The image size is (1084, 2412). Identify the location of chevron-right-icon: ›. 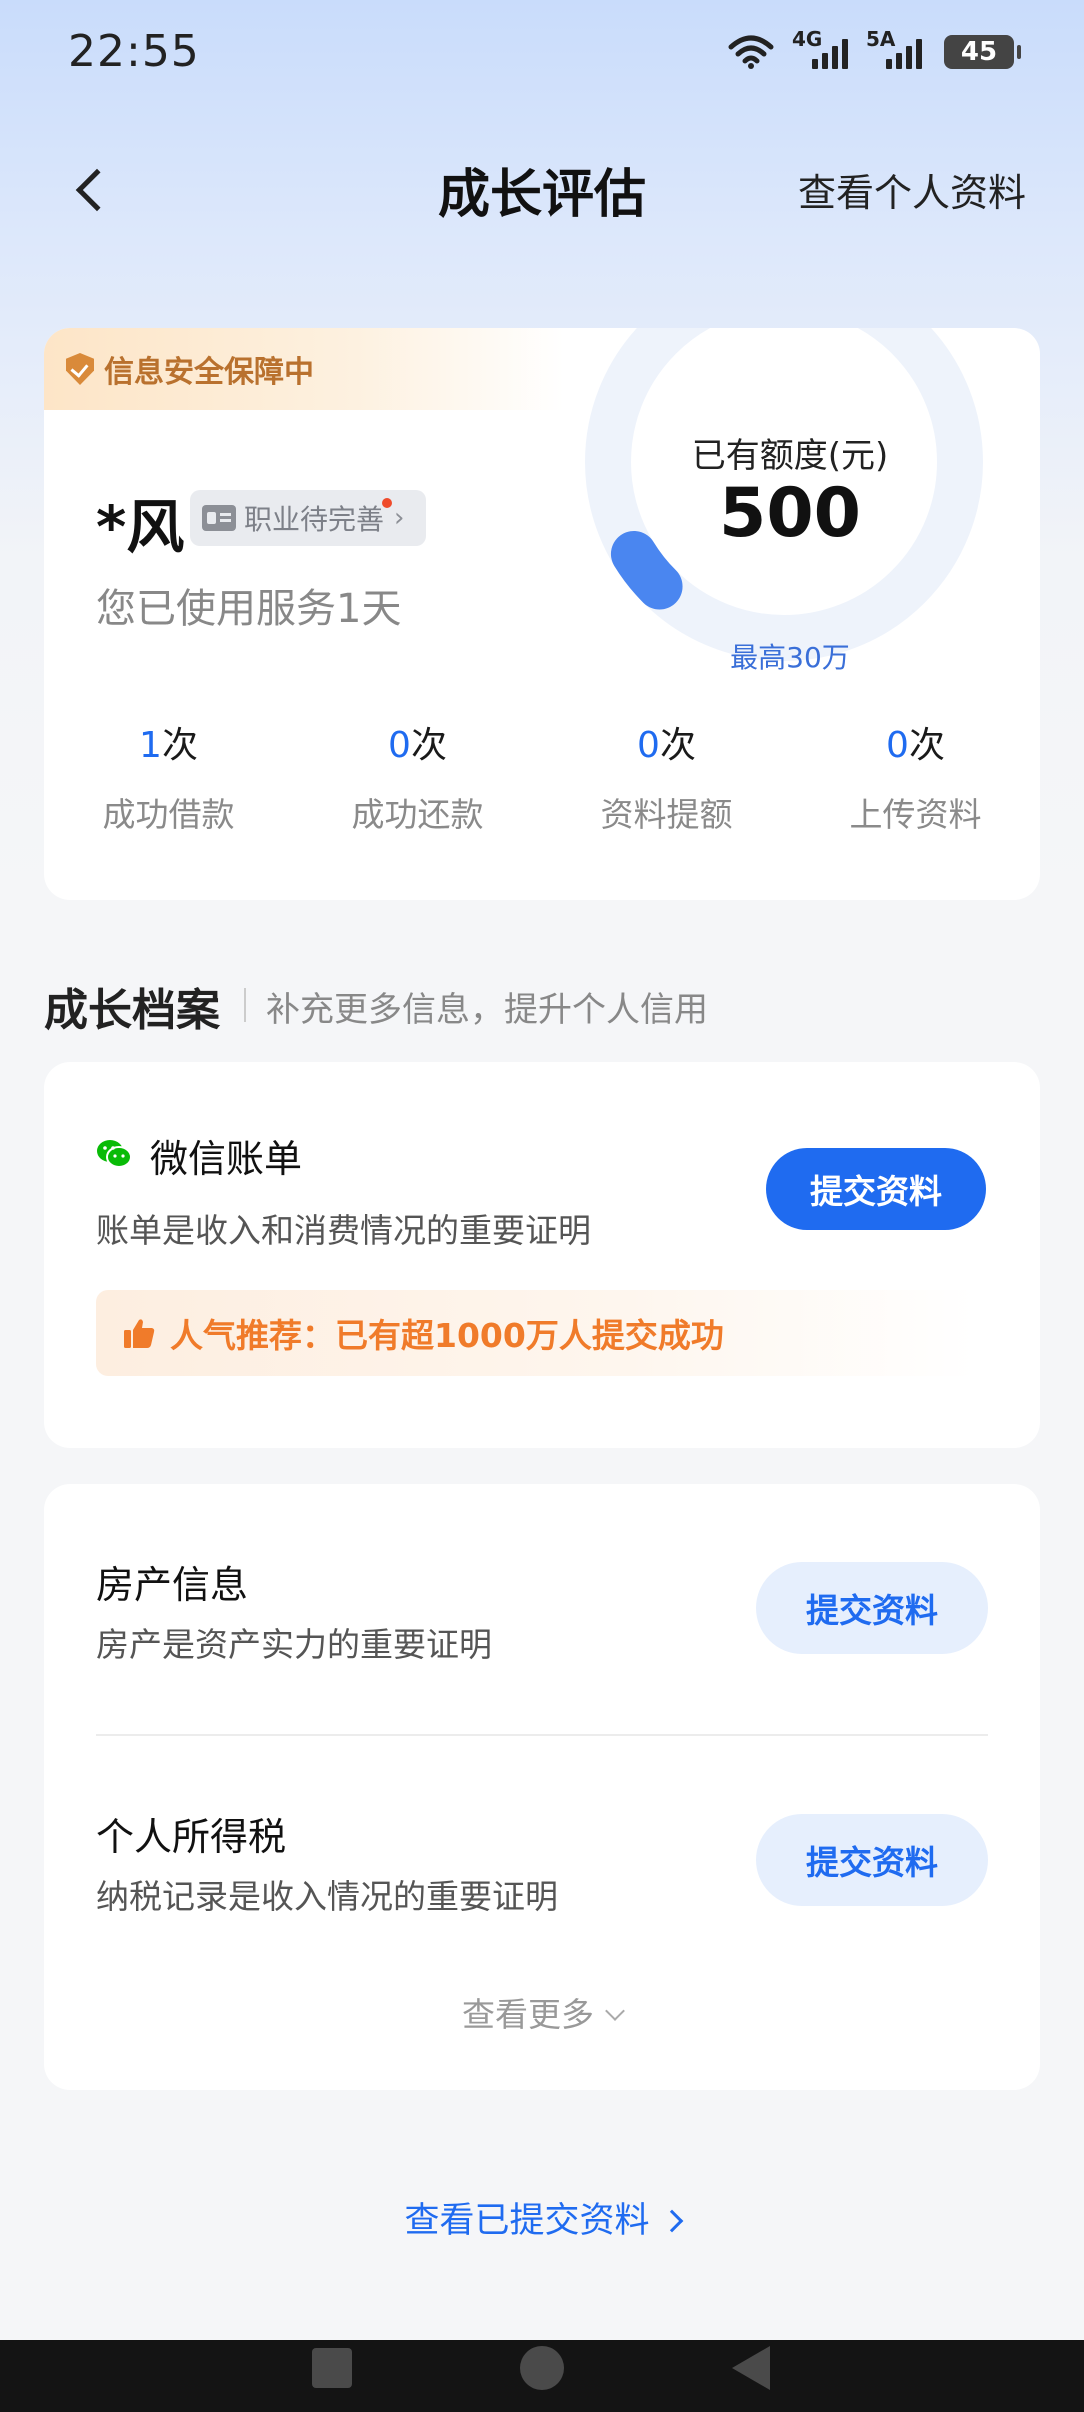
(399, 518).